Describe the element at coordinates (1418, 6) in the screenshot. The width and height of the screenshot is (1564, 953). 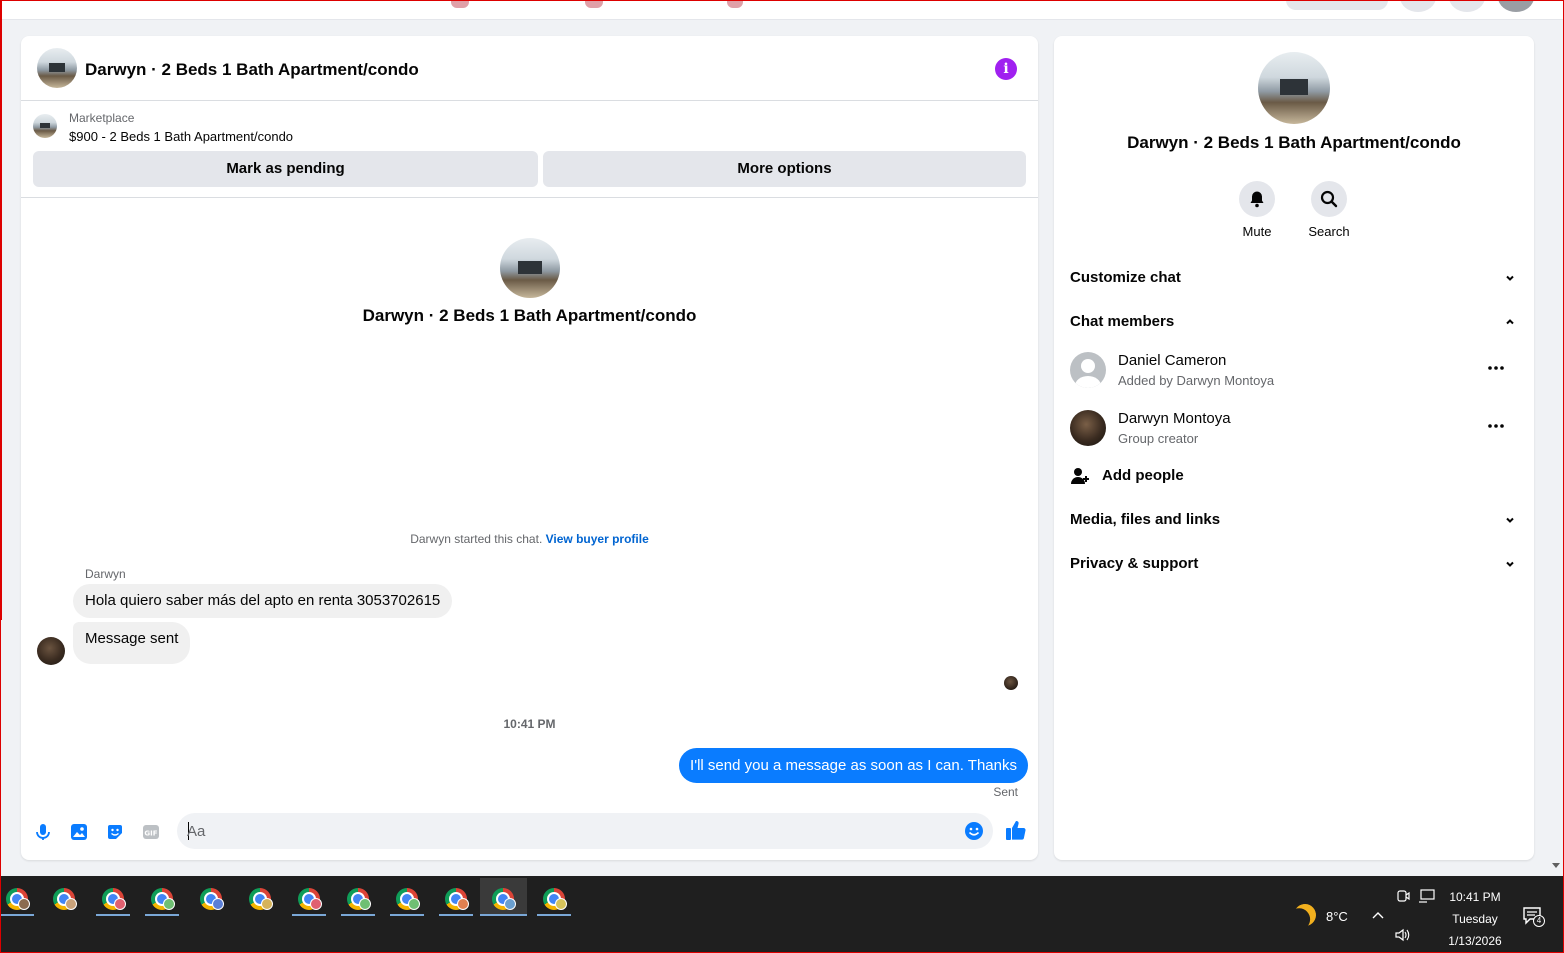
I see `nav-menu-button` at that location.